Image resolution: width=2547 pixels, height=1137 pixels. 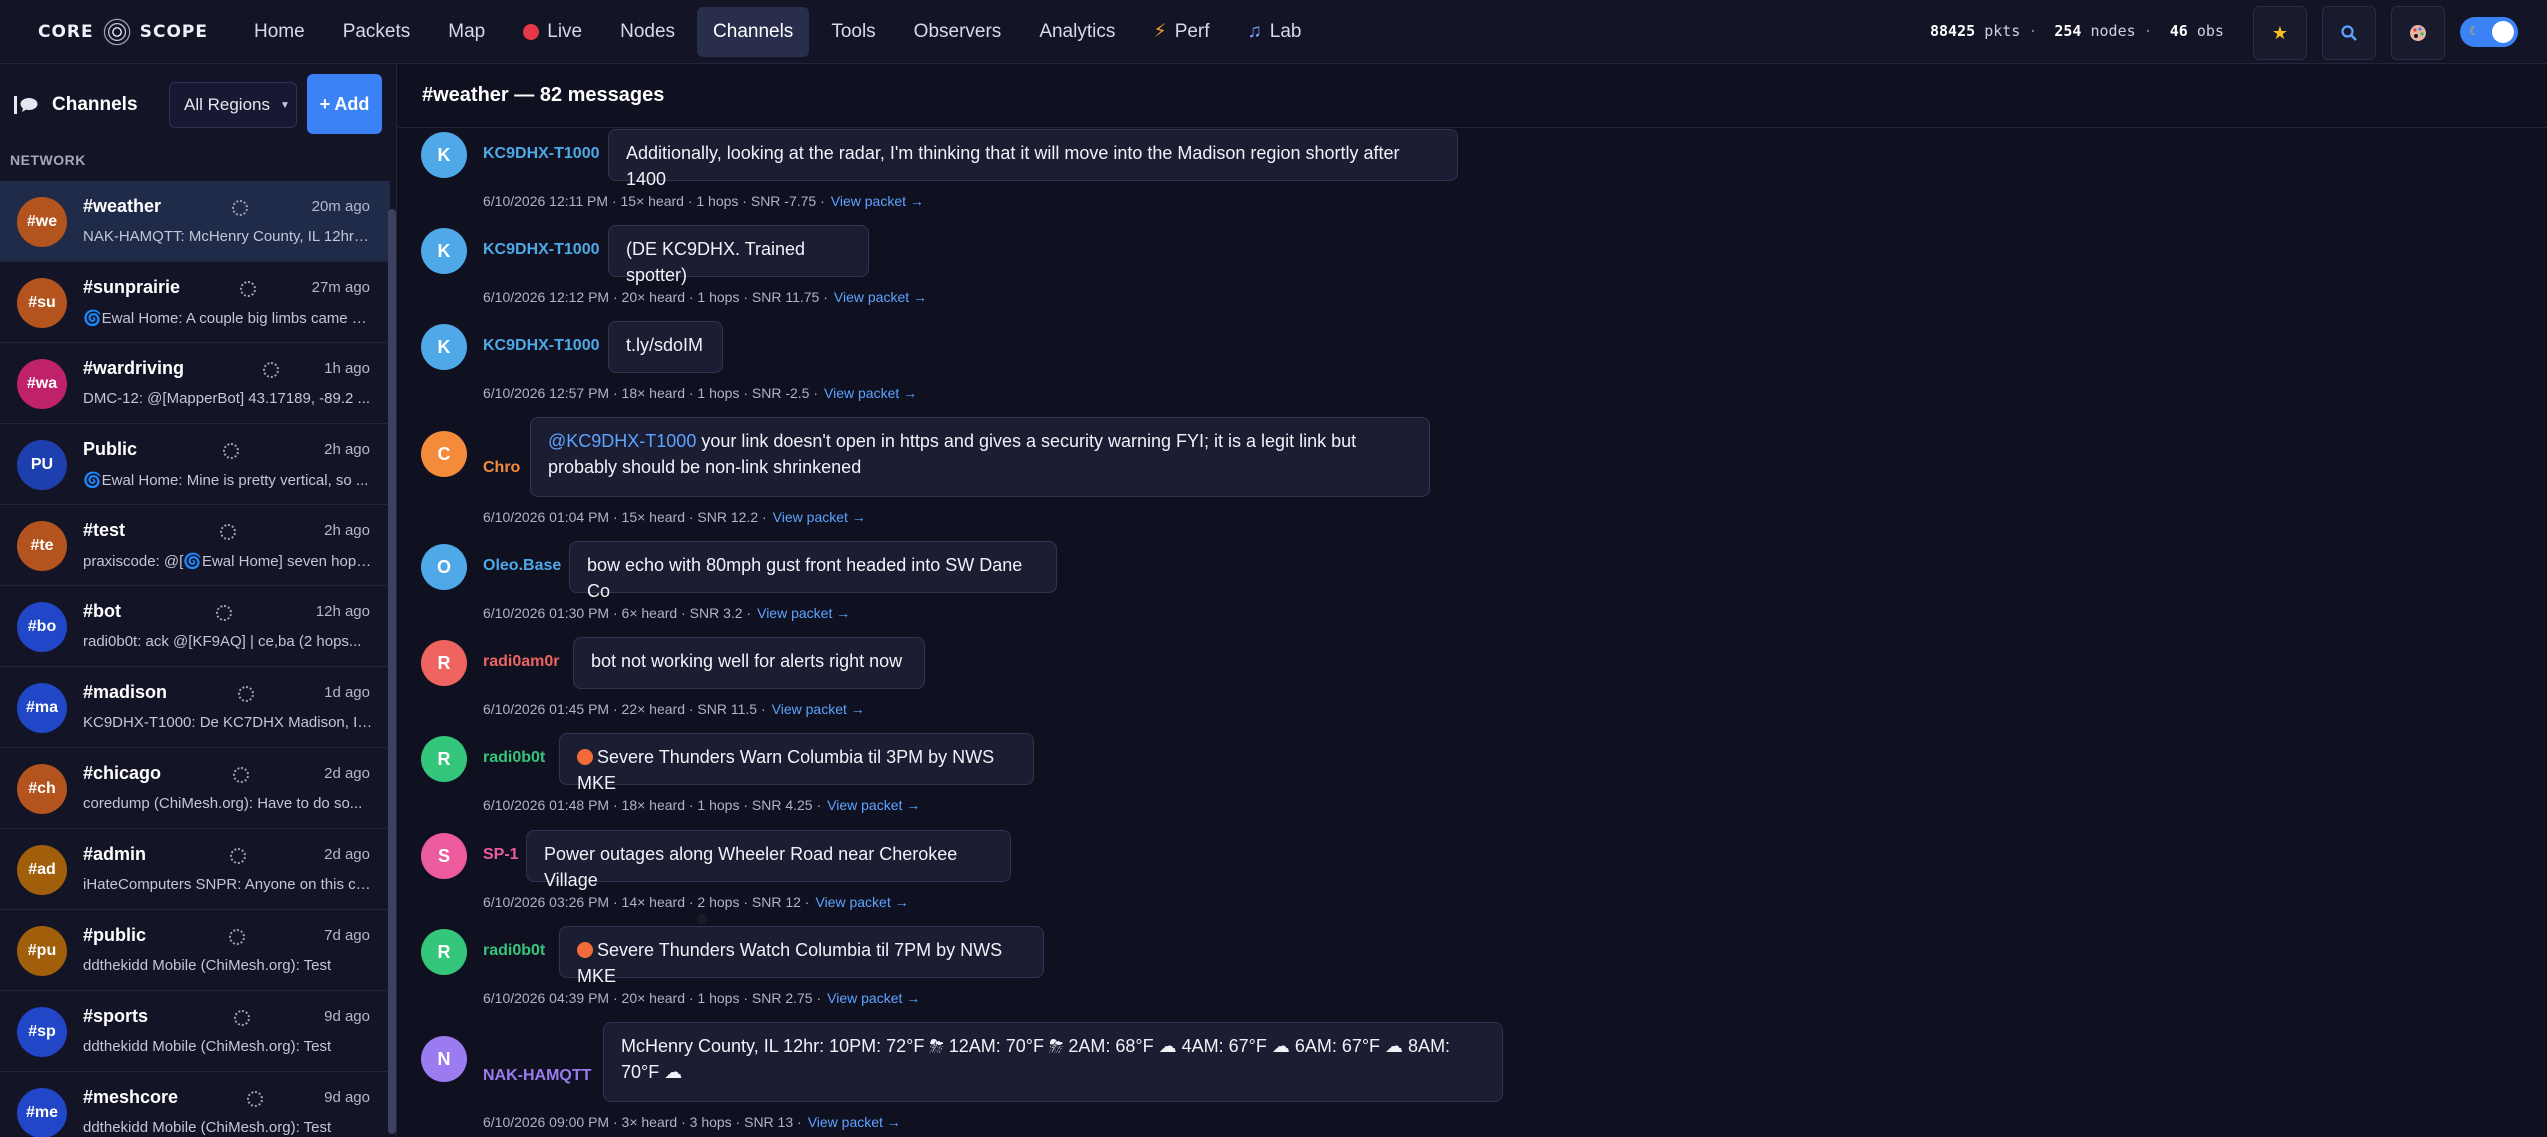 I want to click on sender-avatar: N, so click(x=444, y=1059).